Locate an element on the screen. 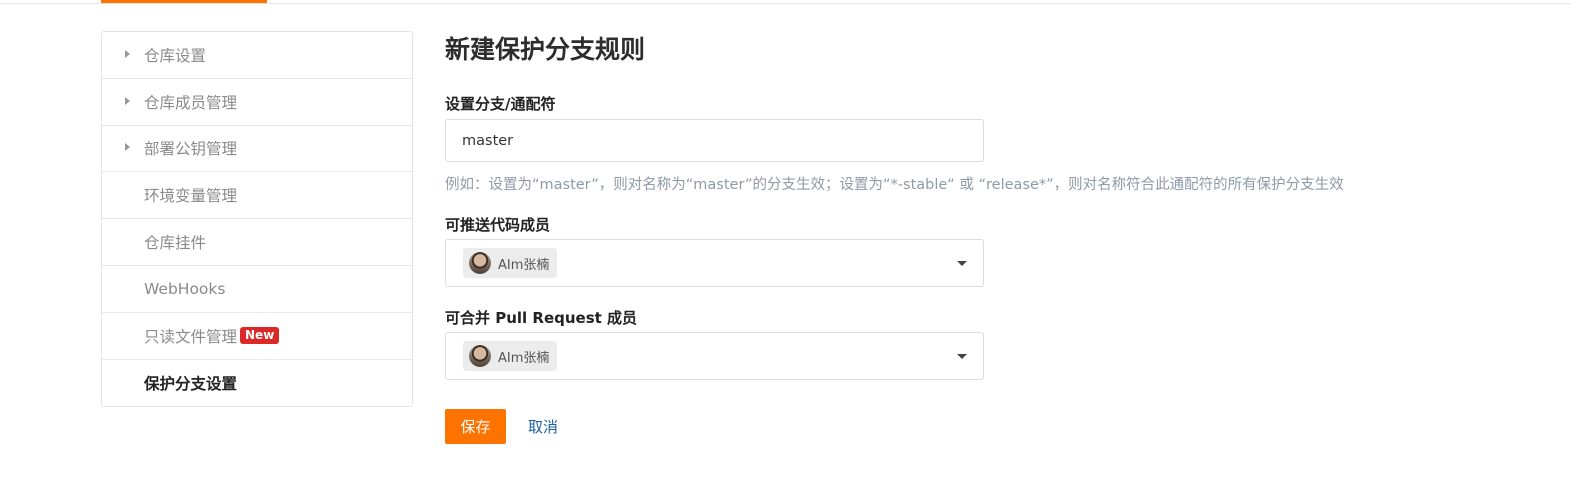 The width and height of the screenshot is (1571, 483). sidebar-item-protected-branches: 保护分支设置 is located at coordinates (257, 383).